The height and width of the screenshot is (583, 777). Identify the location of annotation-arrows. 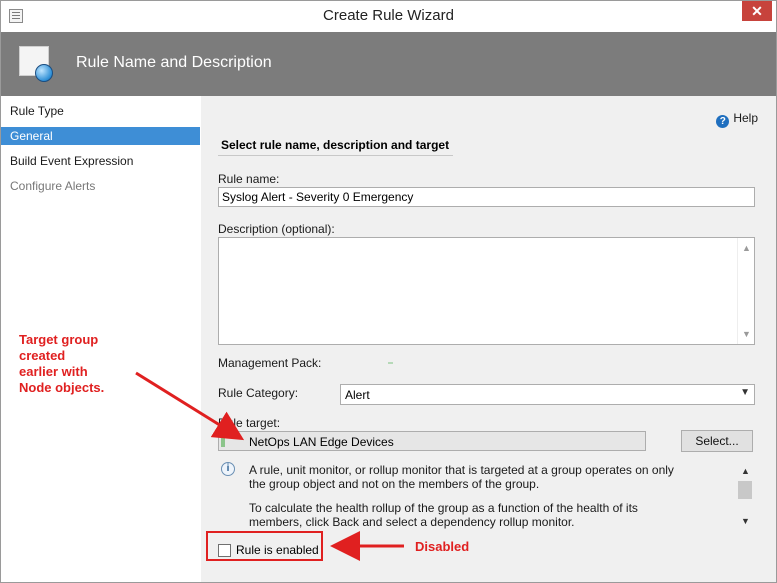
(269, 466).